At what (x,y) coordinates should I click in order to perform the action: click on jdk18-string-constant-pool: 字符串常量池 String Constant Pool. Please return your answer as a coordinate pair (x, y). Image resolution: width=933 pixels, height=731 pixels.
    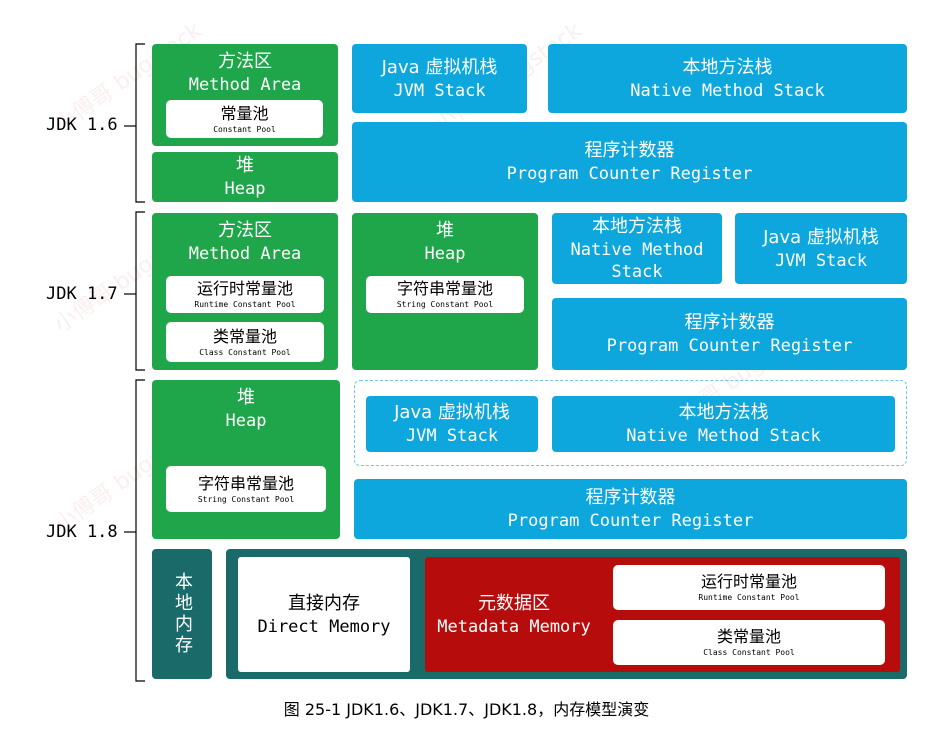
    Looking at the image, I should click on (246, 489).